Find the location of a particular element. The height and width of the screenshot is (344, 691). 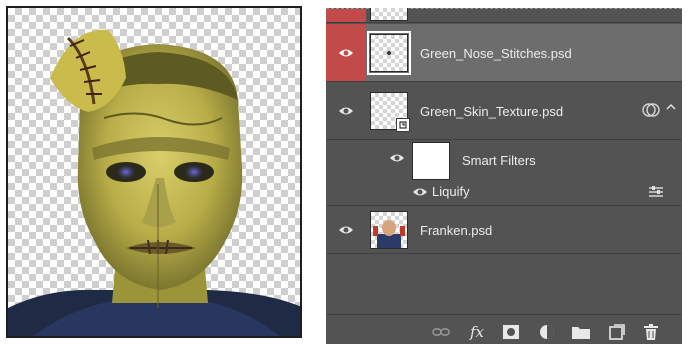

adjustment-layer-icon is located at coordinates (547, 332).